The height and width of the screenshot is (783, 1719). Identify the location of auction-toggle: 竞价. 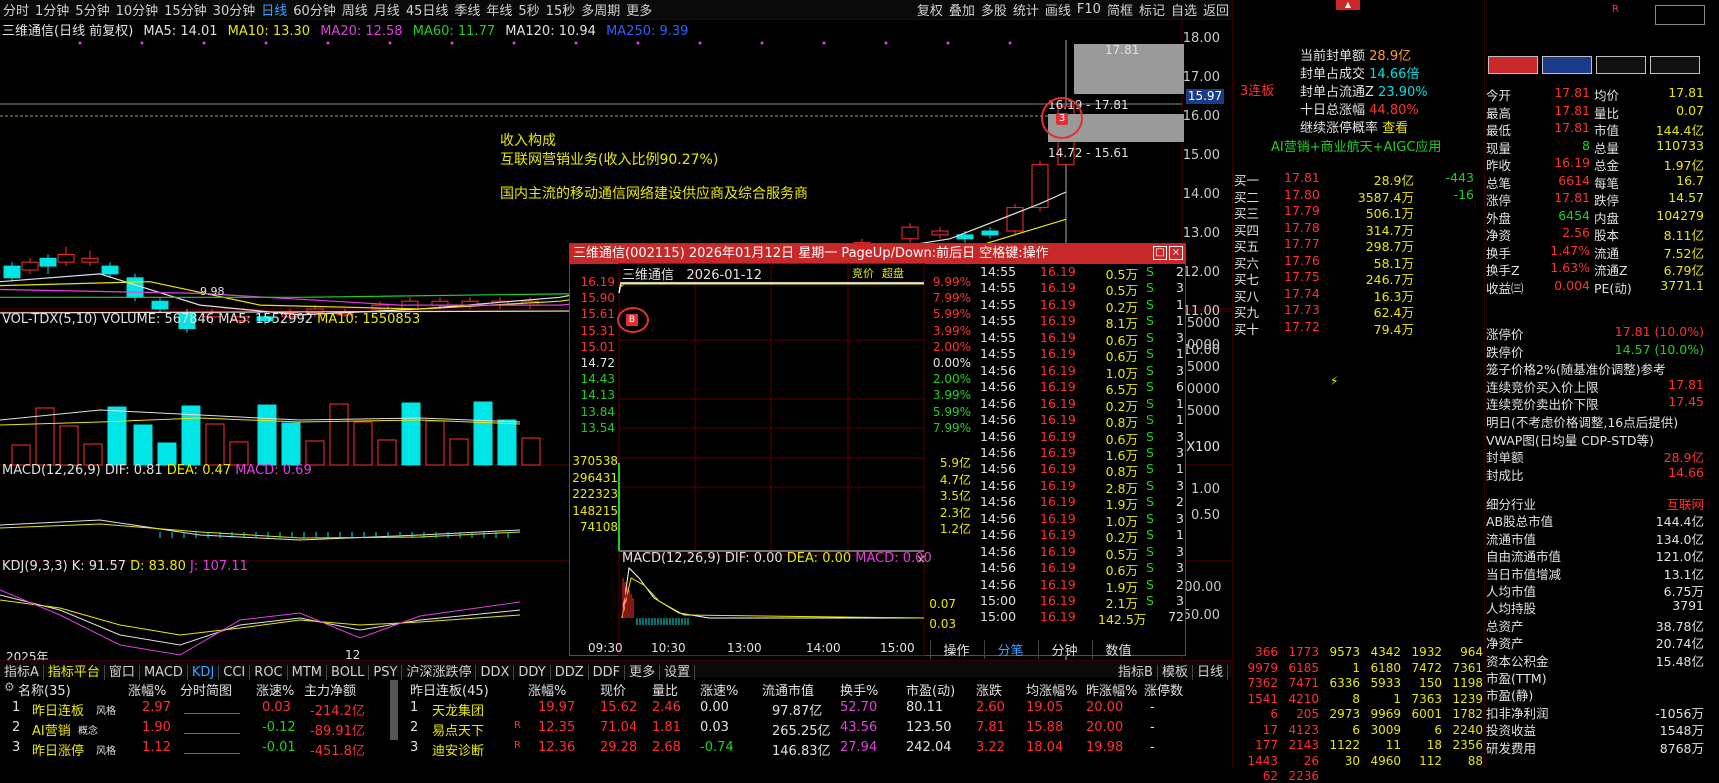
(863, 273).